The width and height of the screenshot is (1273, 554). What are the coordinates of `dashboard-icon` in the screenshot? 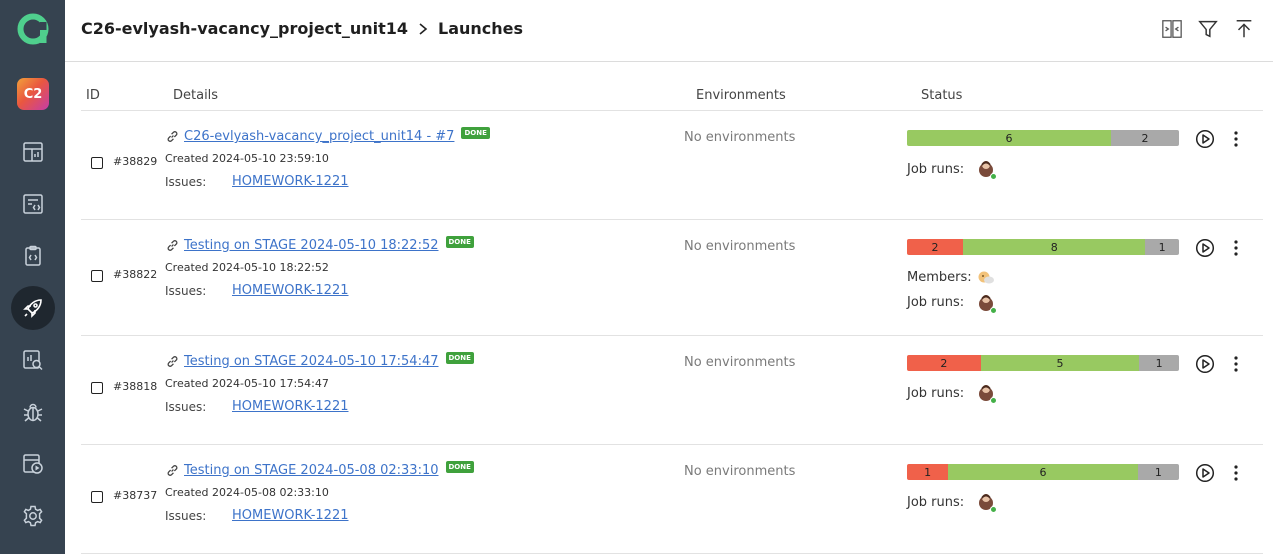 It's located at (33, 152).